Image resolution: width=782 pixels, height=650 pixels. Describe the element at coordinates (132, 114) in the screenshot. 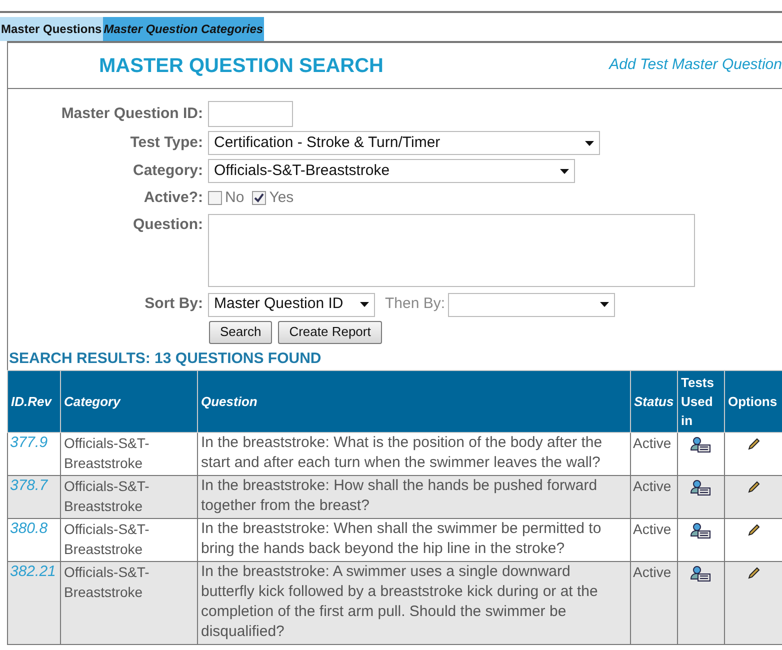

I see `field-label: Master Question ID:` at that location.